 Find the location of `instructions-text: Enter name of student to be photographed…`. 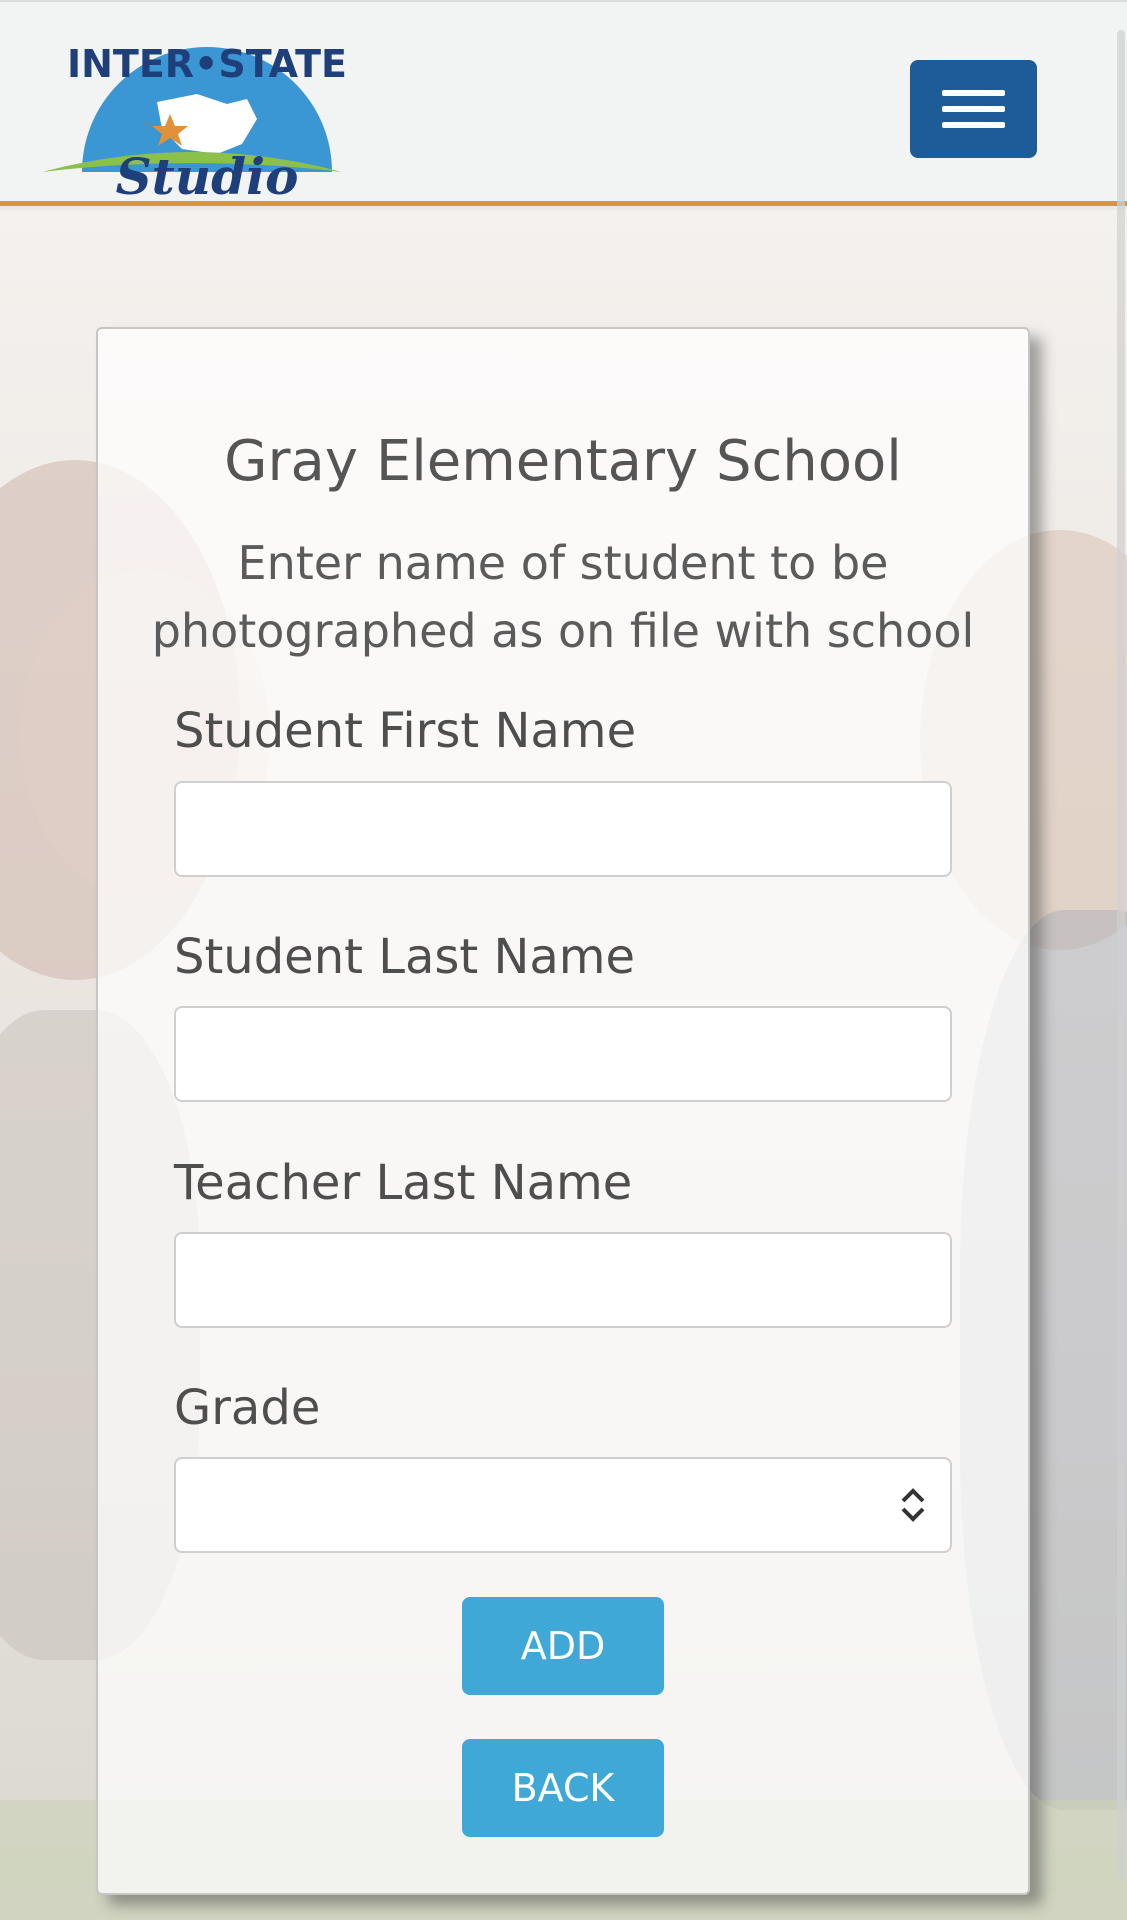

instructions-text: Enter name of student to be photographed… is located at coordinates (563, 597).